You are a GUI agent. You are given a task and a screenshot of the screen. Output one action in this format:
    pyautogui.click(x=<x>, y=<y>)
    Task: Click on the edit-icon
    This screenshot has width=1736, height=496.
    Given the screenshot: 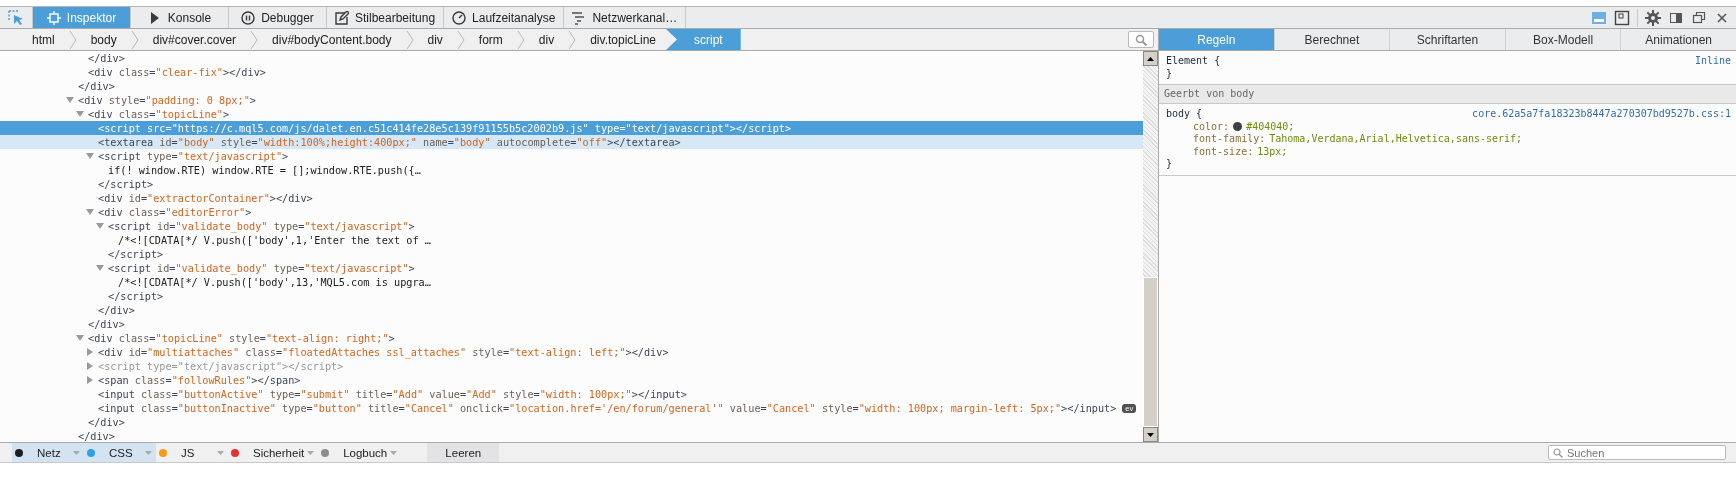 What is the action you would take?
    pyautogui.click(x=342, y=17)
    